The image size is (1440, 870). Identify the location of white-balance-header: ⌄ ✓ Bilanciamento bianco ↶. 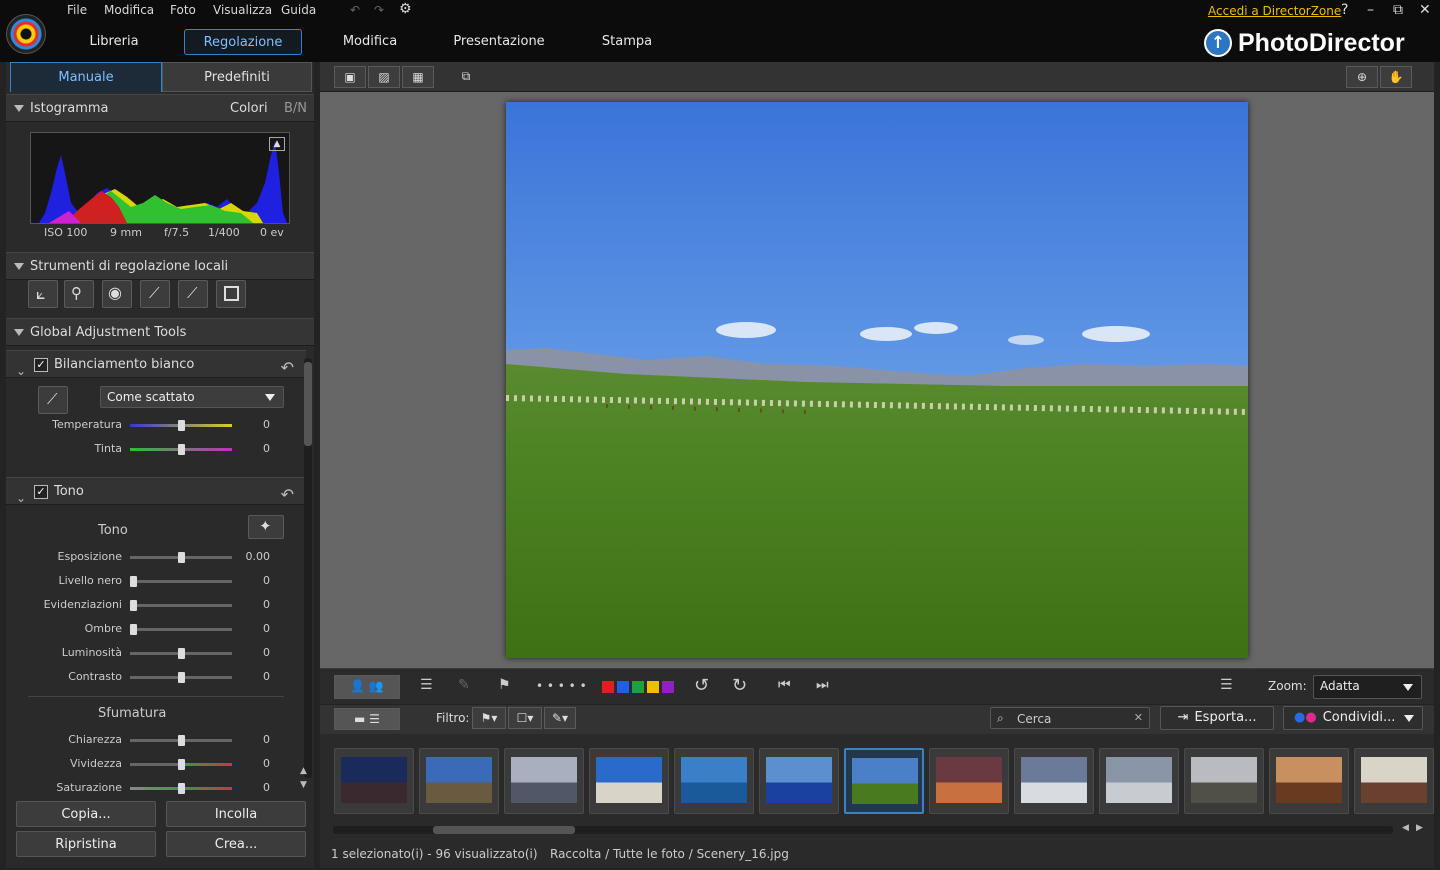
(156, 364).